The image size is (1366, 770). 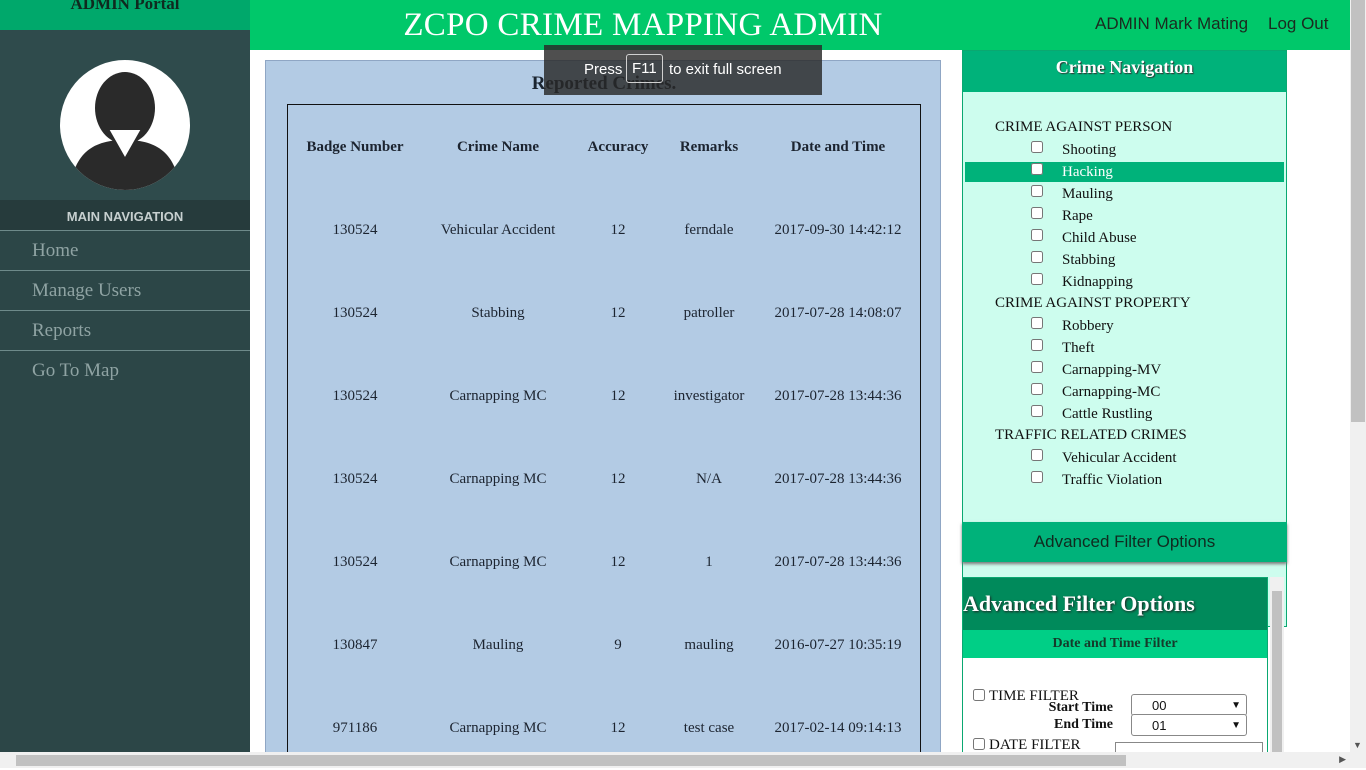 I want to click on toast-key: F11, so click(x=644, y=68).